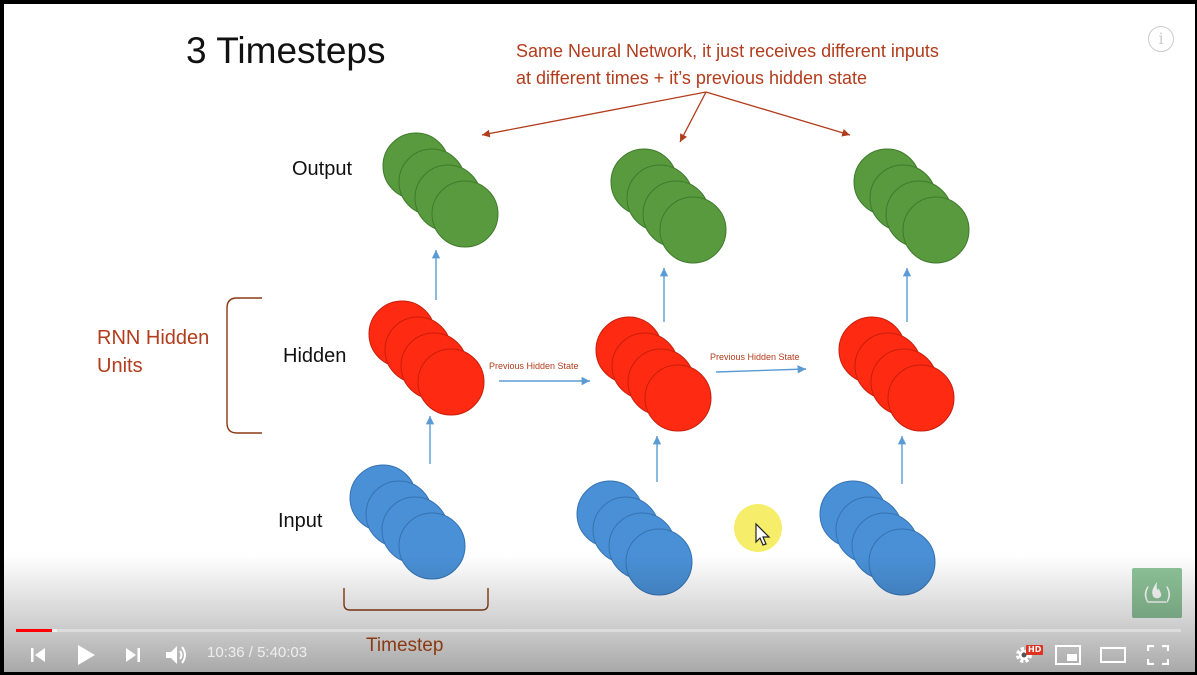  Describe the element at coordinates (666, 117) in the screenshot. I see `annotation-arrows` at that location.